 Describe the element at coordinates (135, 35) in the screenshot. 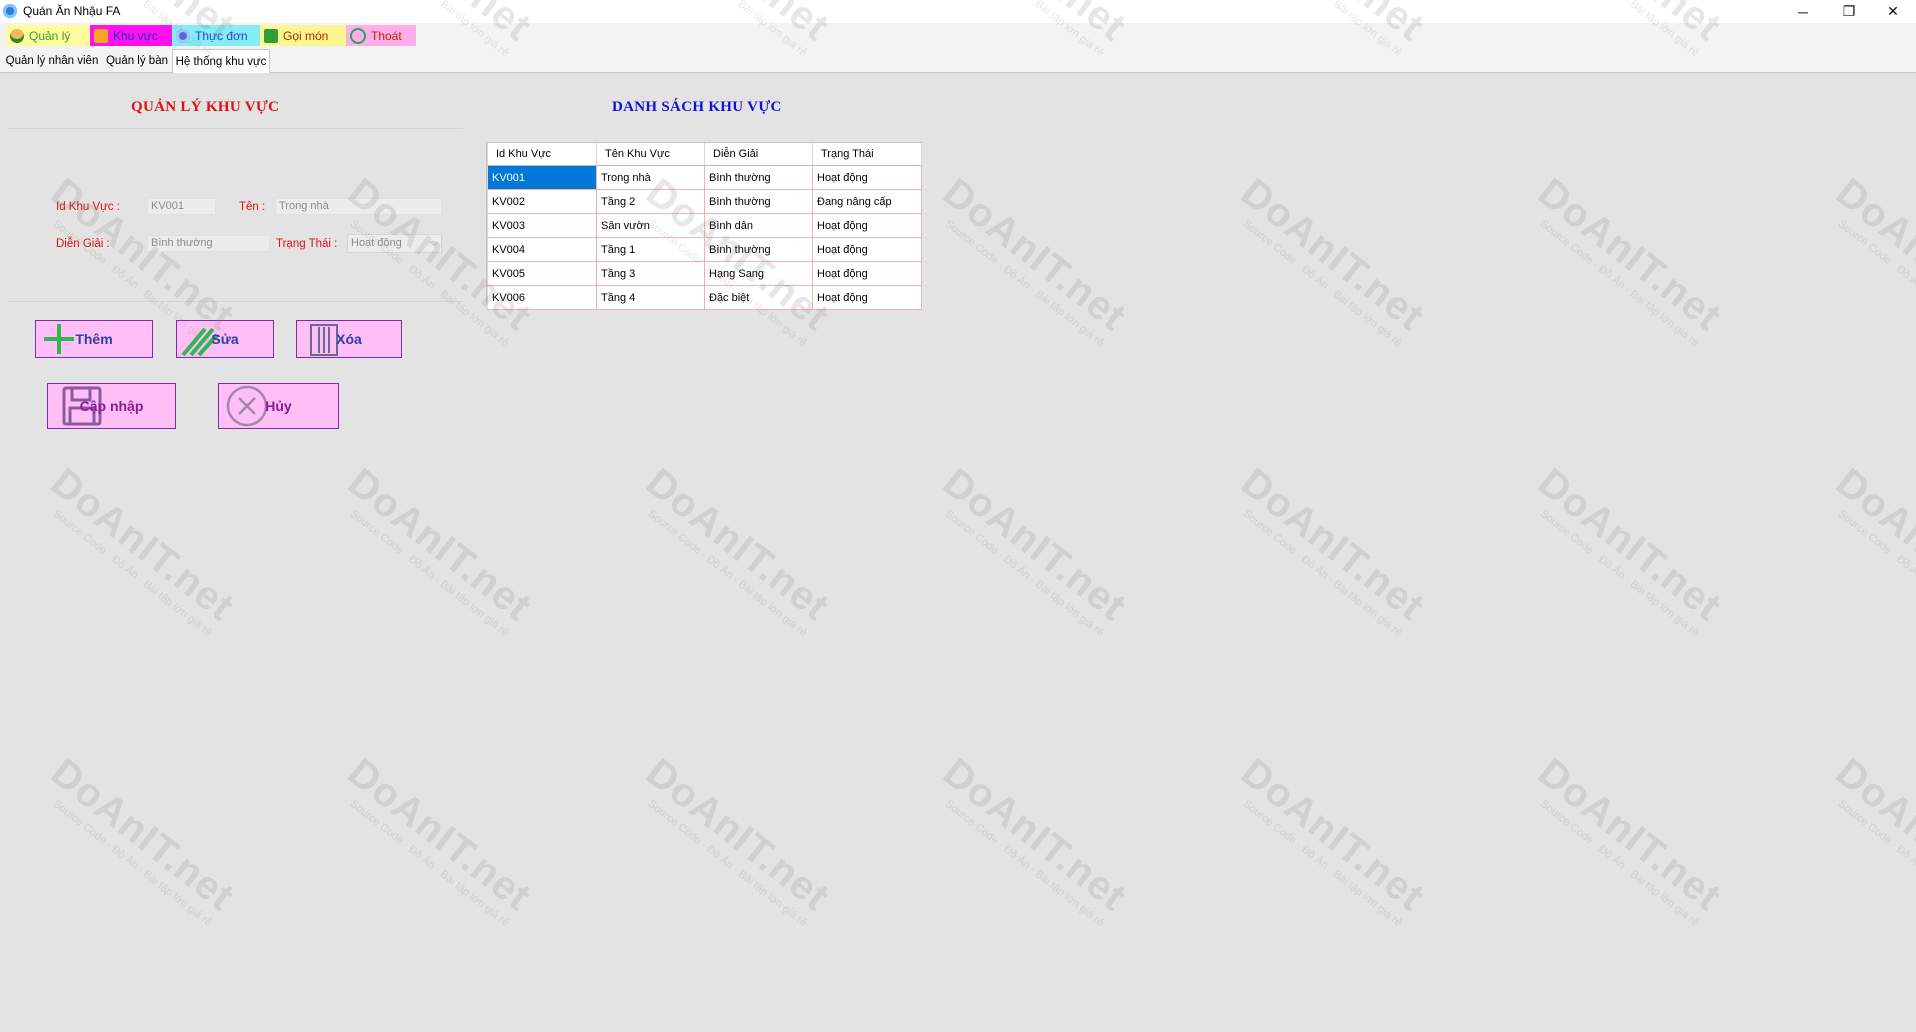

I see `menu-item-label: Khu vực` at that location.